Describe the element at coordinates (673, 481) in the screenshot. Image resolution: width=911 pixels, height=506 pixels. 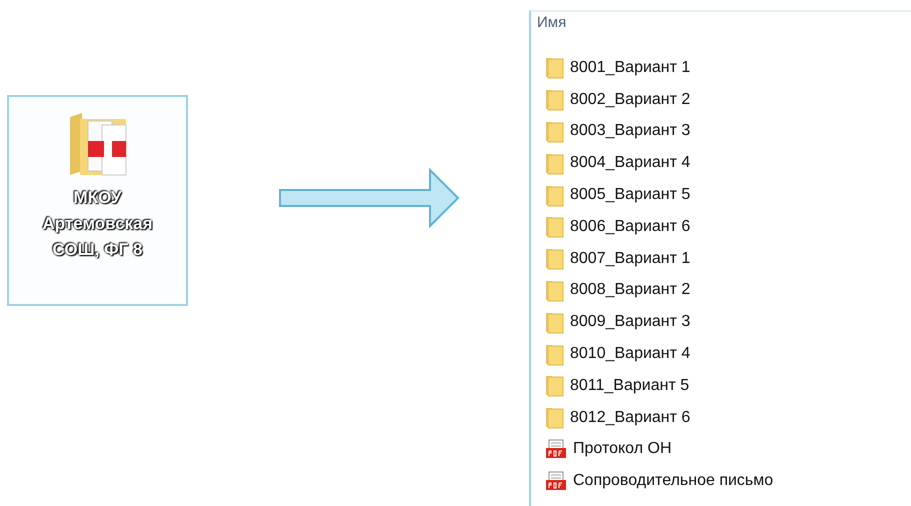
I see `file-name: Сопроводительное письмо` at that location.